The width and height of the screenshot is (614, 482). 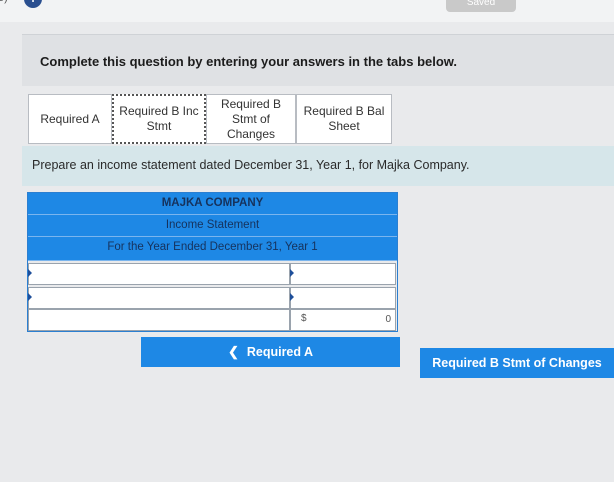 I want to click on next-tab-button: Required B Stmt of Changes, so click(x=517, y=363).